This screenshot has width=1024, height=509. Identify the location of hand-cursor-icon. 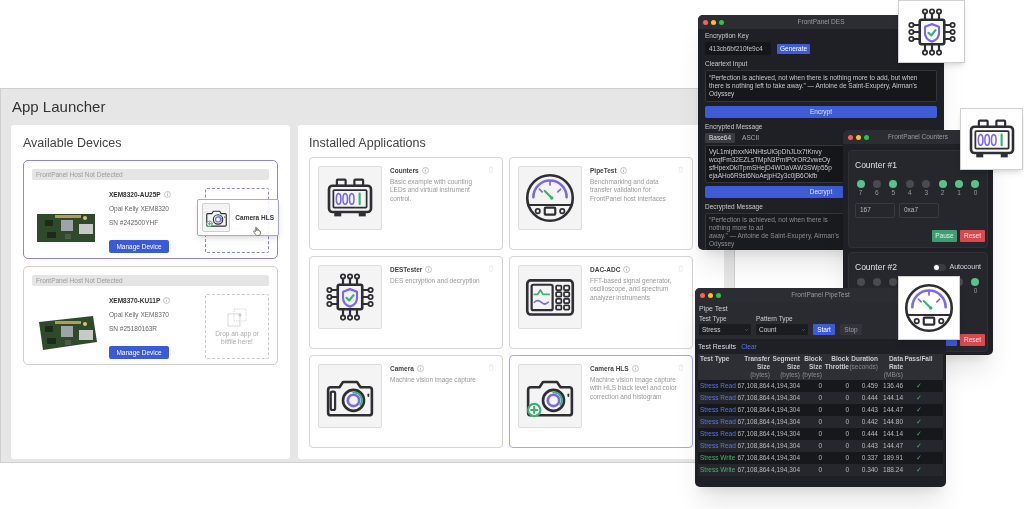
(257, 231).